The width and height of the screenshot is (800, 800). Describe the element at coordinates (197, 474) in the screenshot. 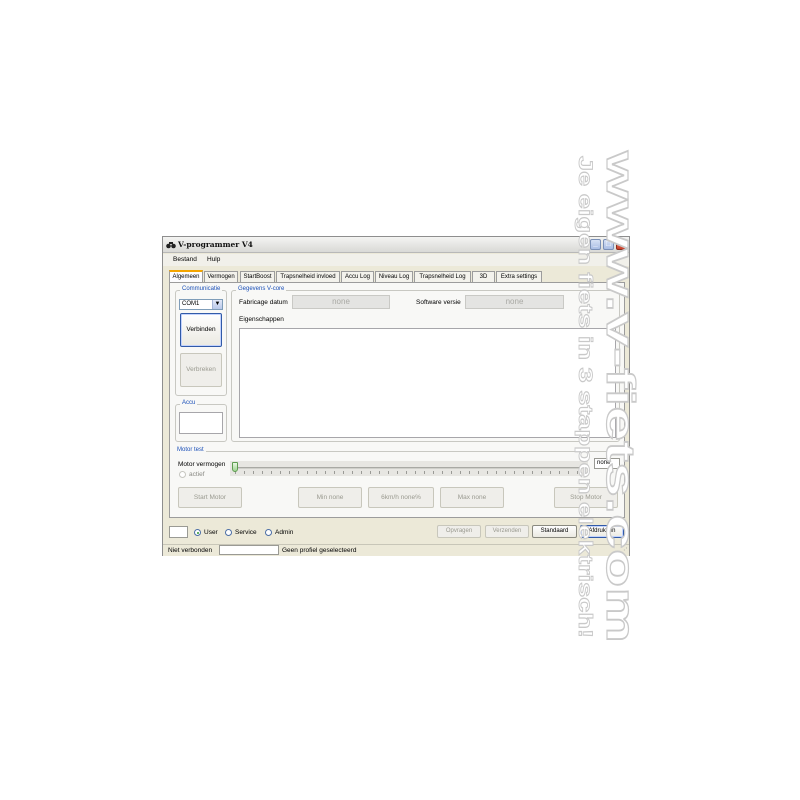

I see `actief-label: actief` at that location.